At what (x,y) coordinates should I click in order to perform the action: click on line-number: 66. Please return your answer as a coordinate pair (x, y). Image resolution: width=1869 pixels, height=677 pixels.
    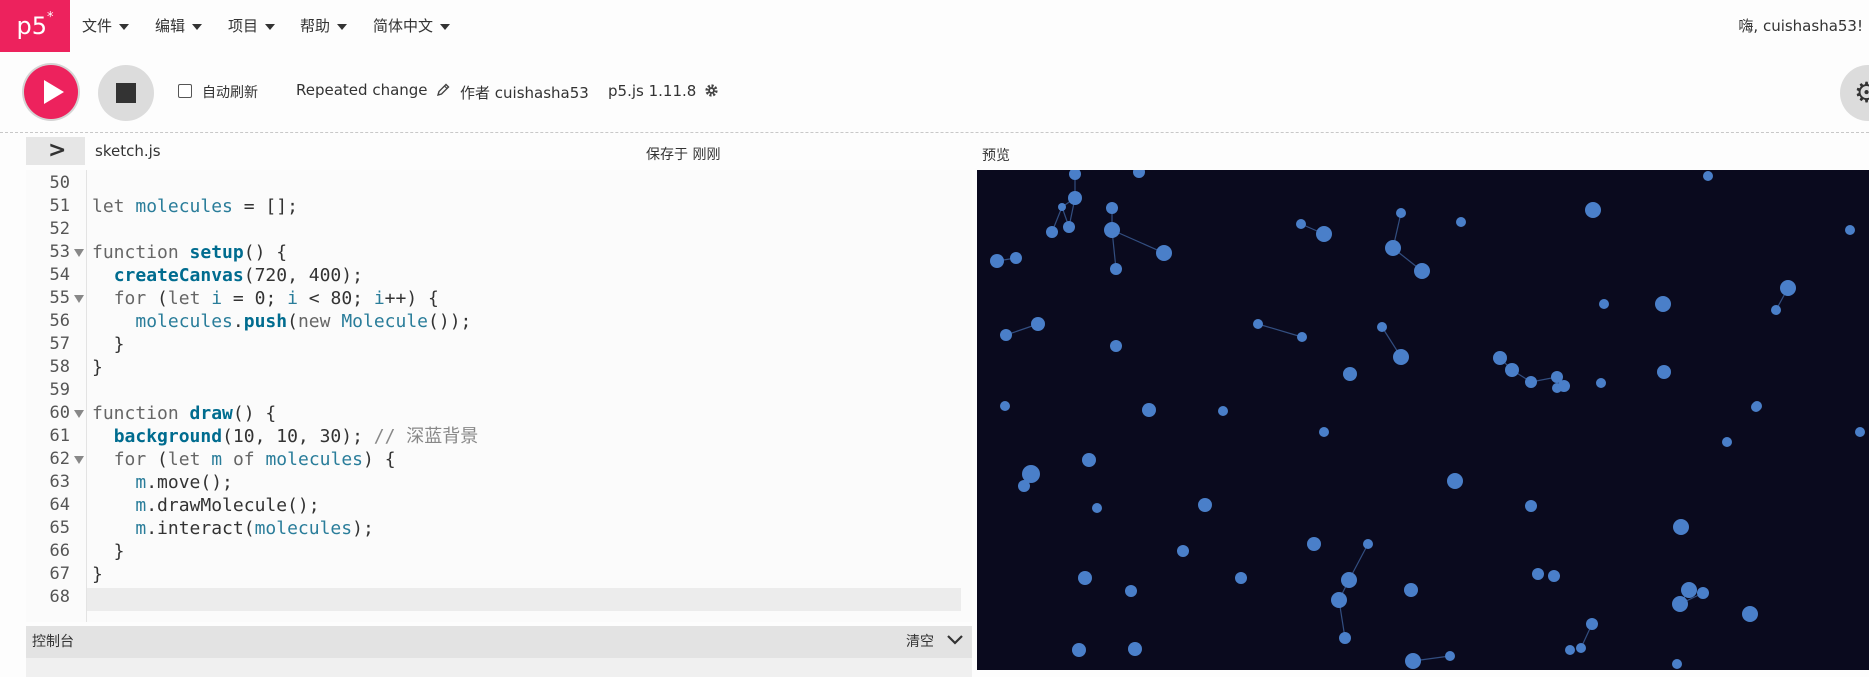
    Looking at the image, I should click on (59, 551).